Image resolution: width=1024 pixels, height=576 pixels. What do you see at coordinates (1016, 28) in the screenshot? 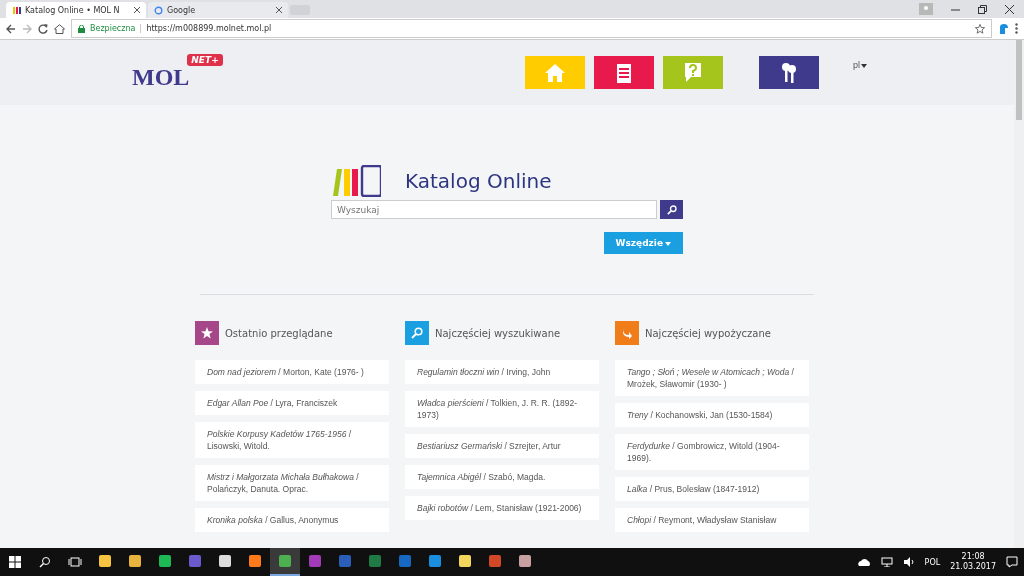
I see `menu-icon` at bounding box center [1016, 28].